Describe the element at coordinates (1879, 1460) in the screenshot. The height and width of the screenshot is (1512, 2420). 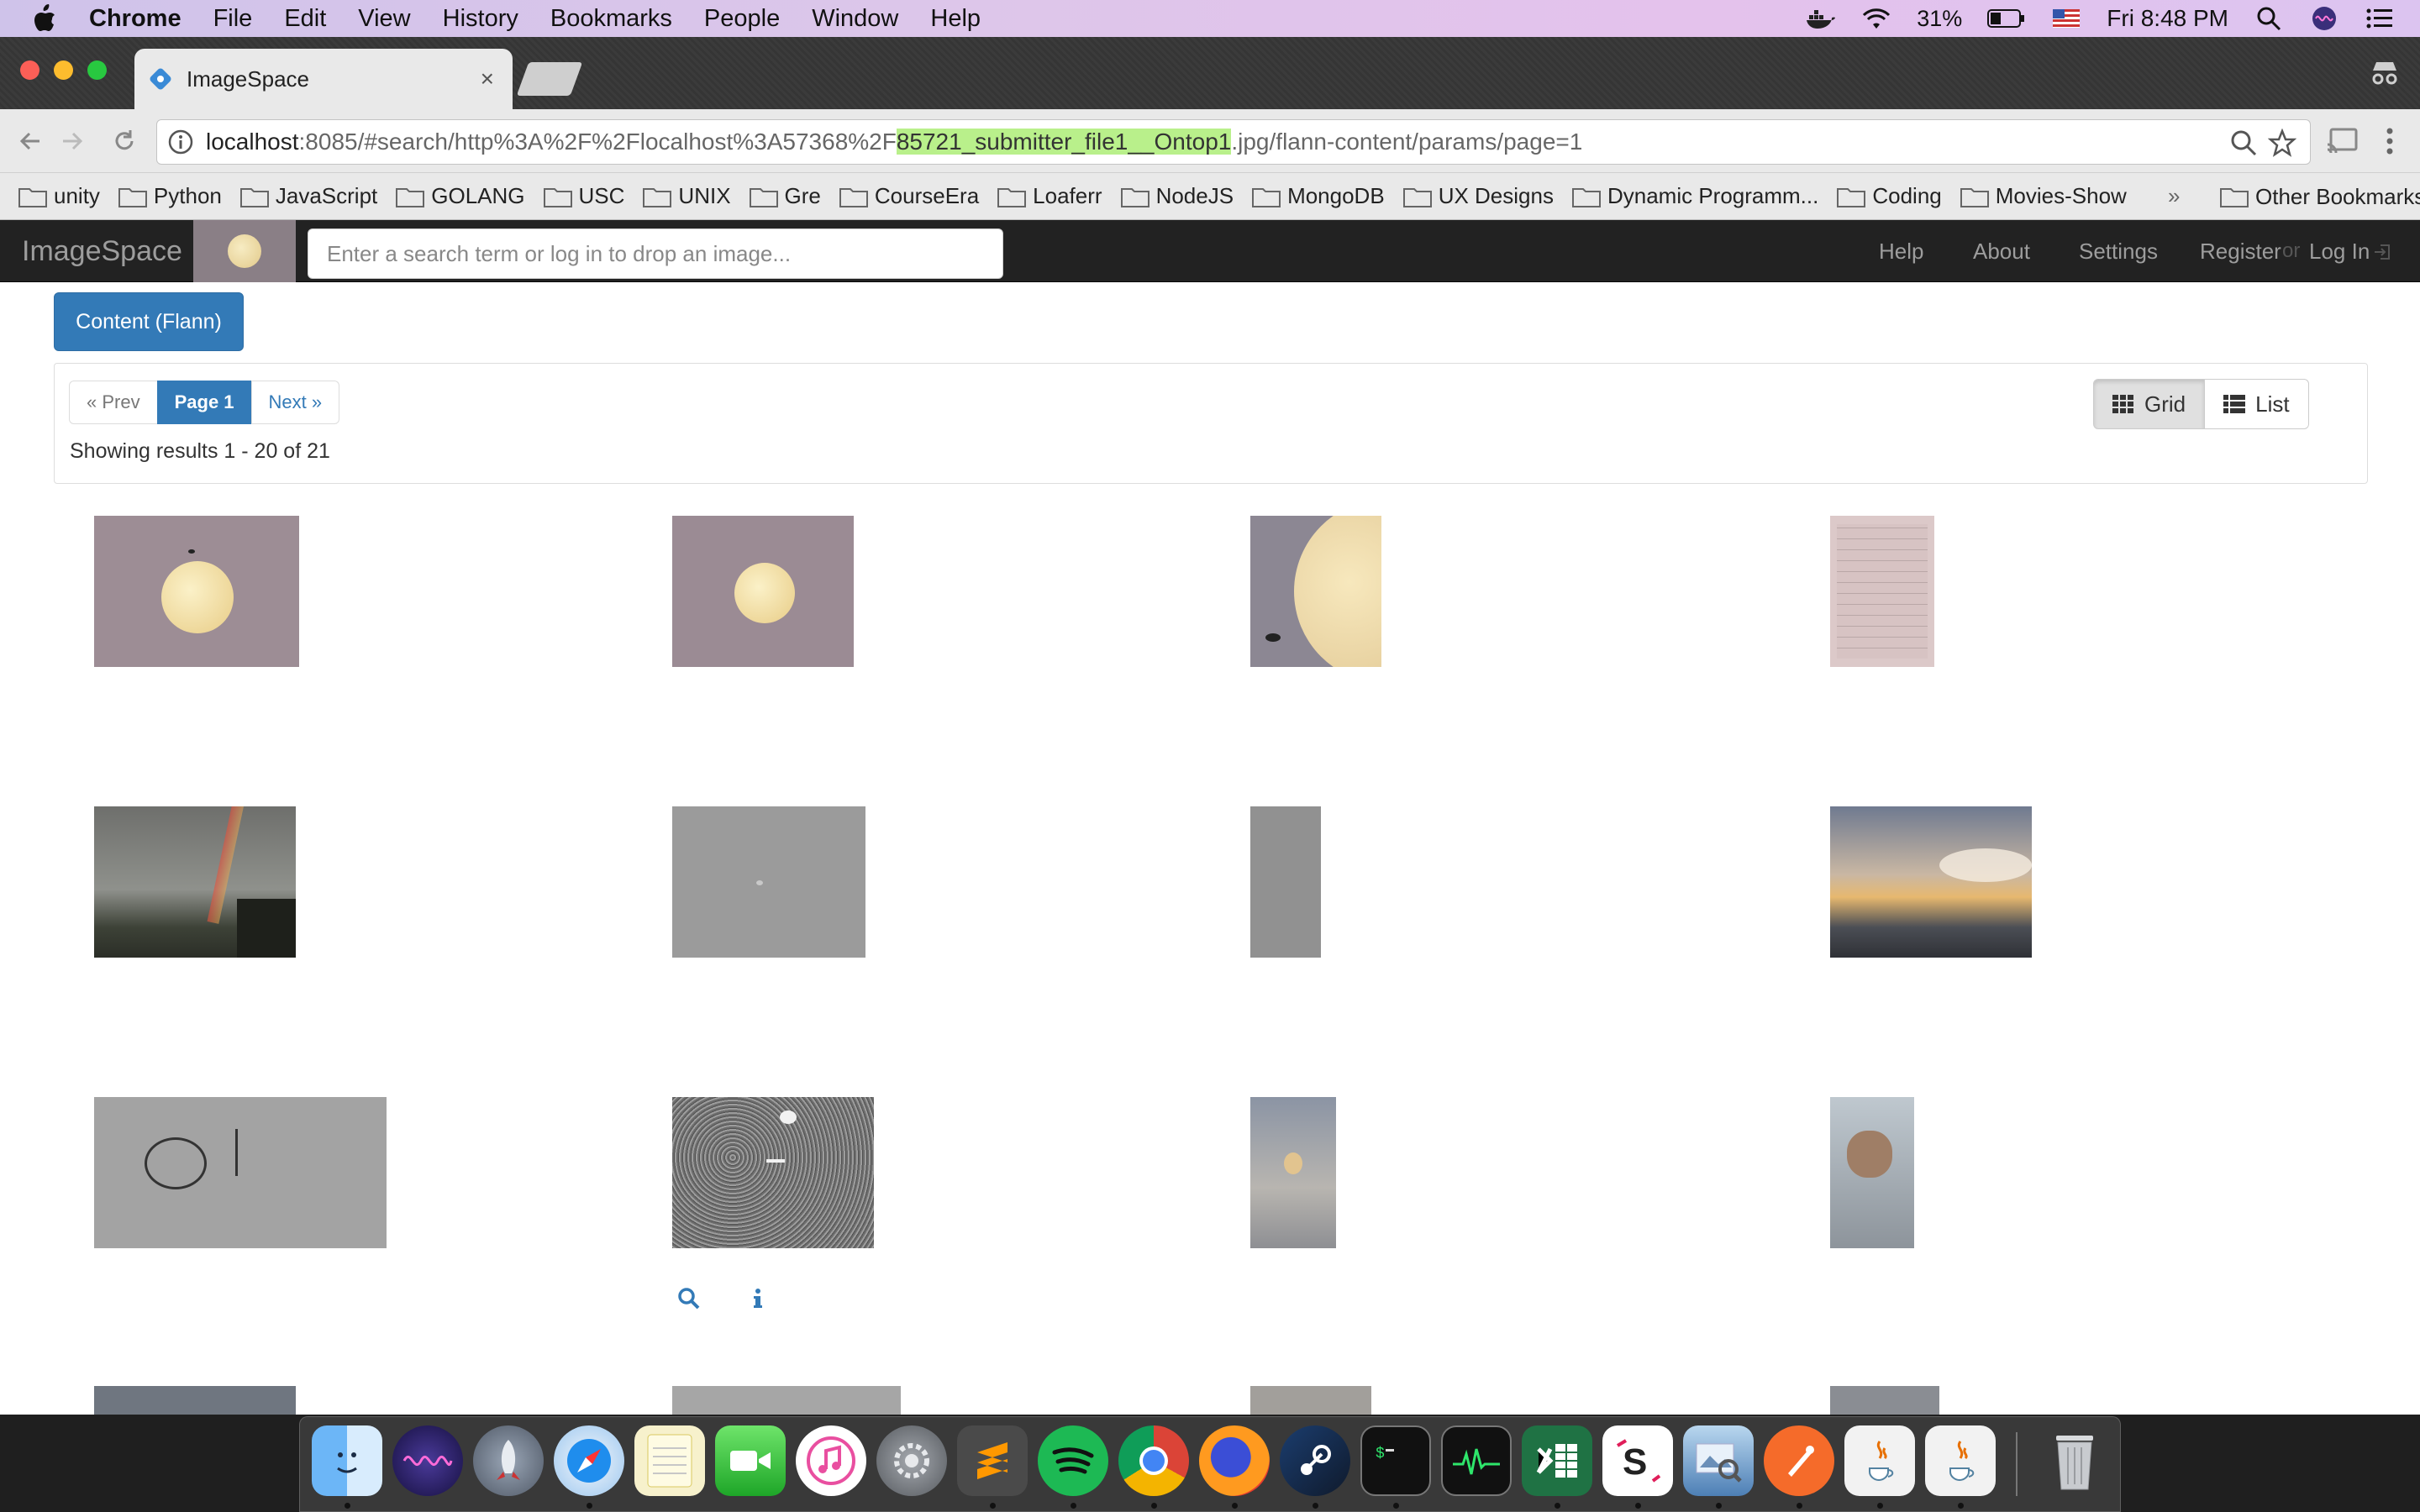
I see `java-icon` at that location.